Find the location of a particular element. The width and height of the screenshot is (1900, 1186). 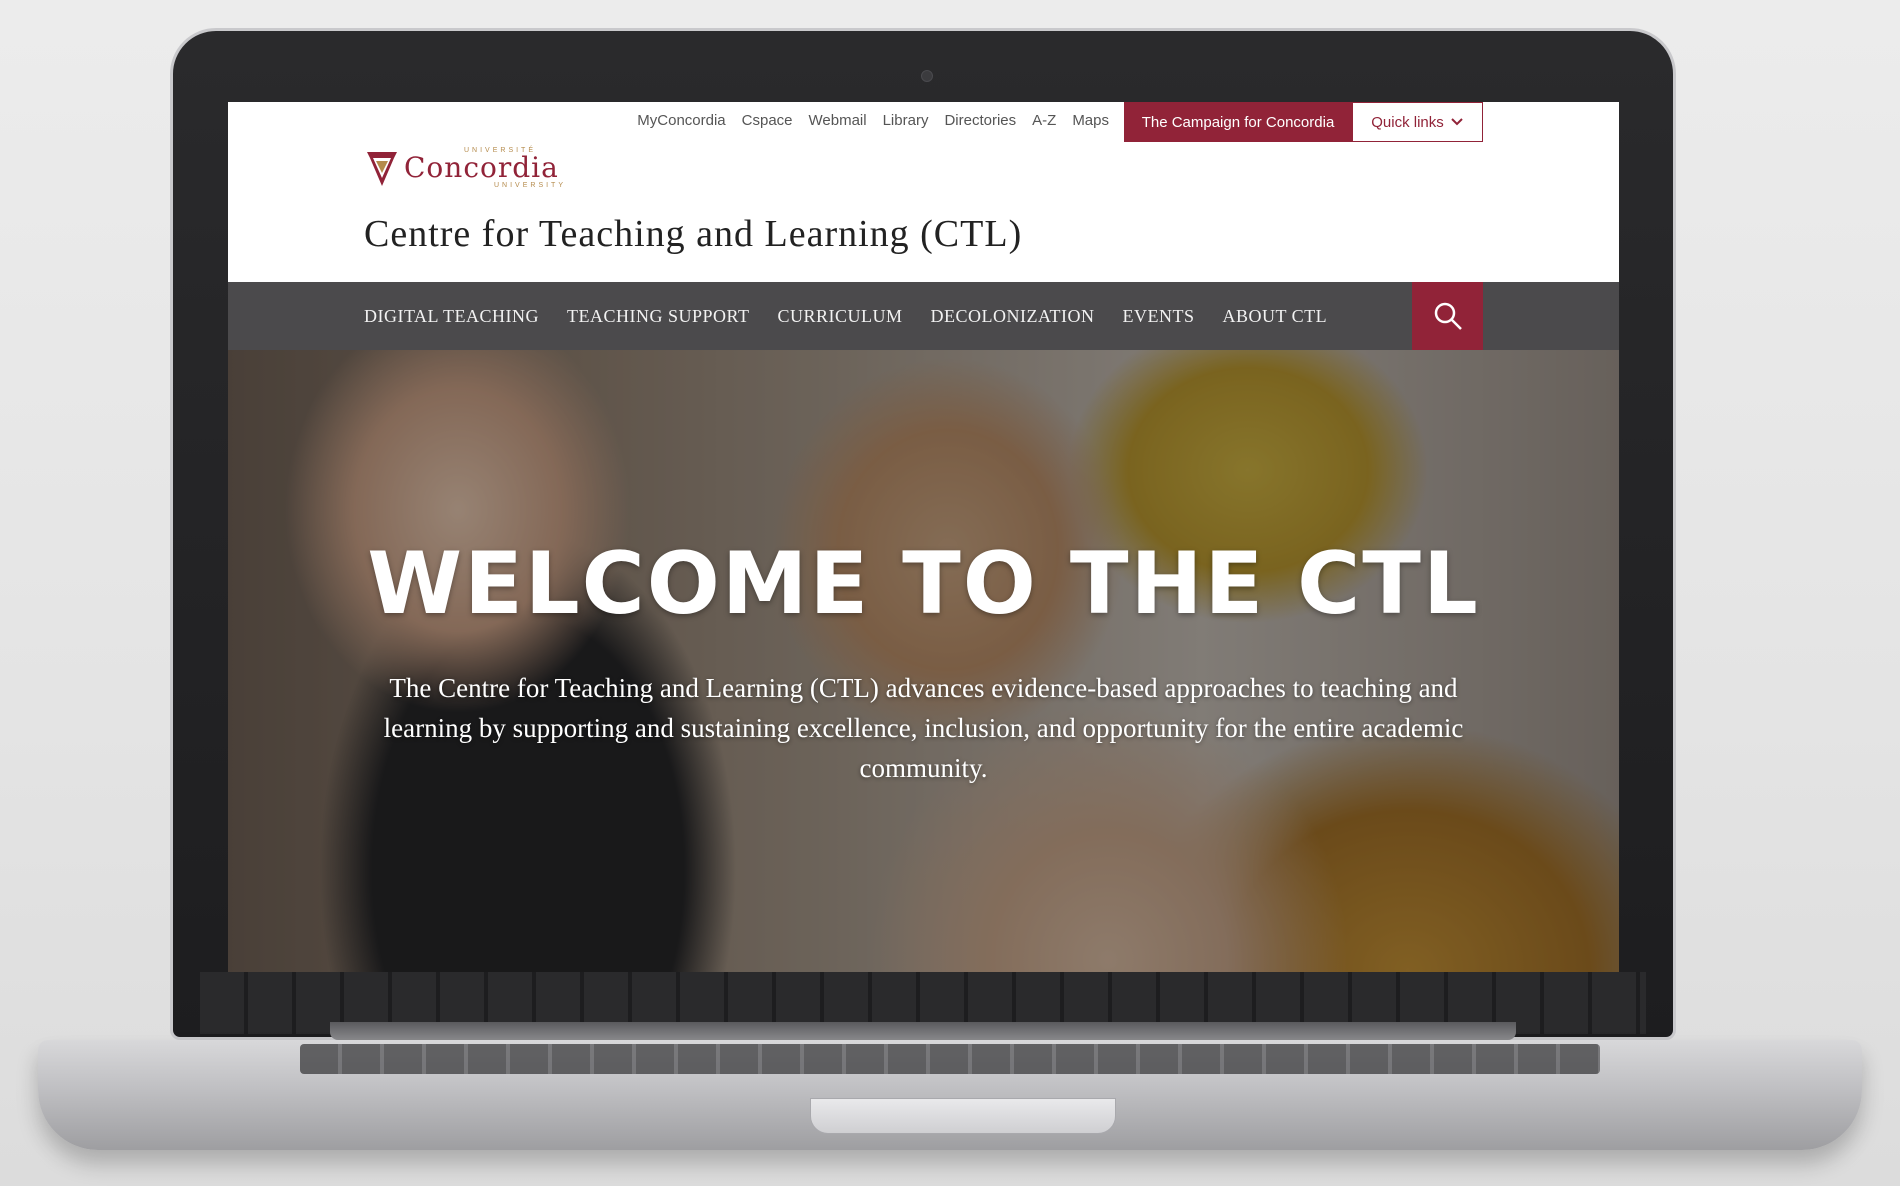

logo-word: Concordia is located at coordinates (481, 167).